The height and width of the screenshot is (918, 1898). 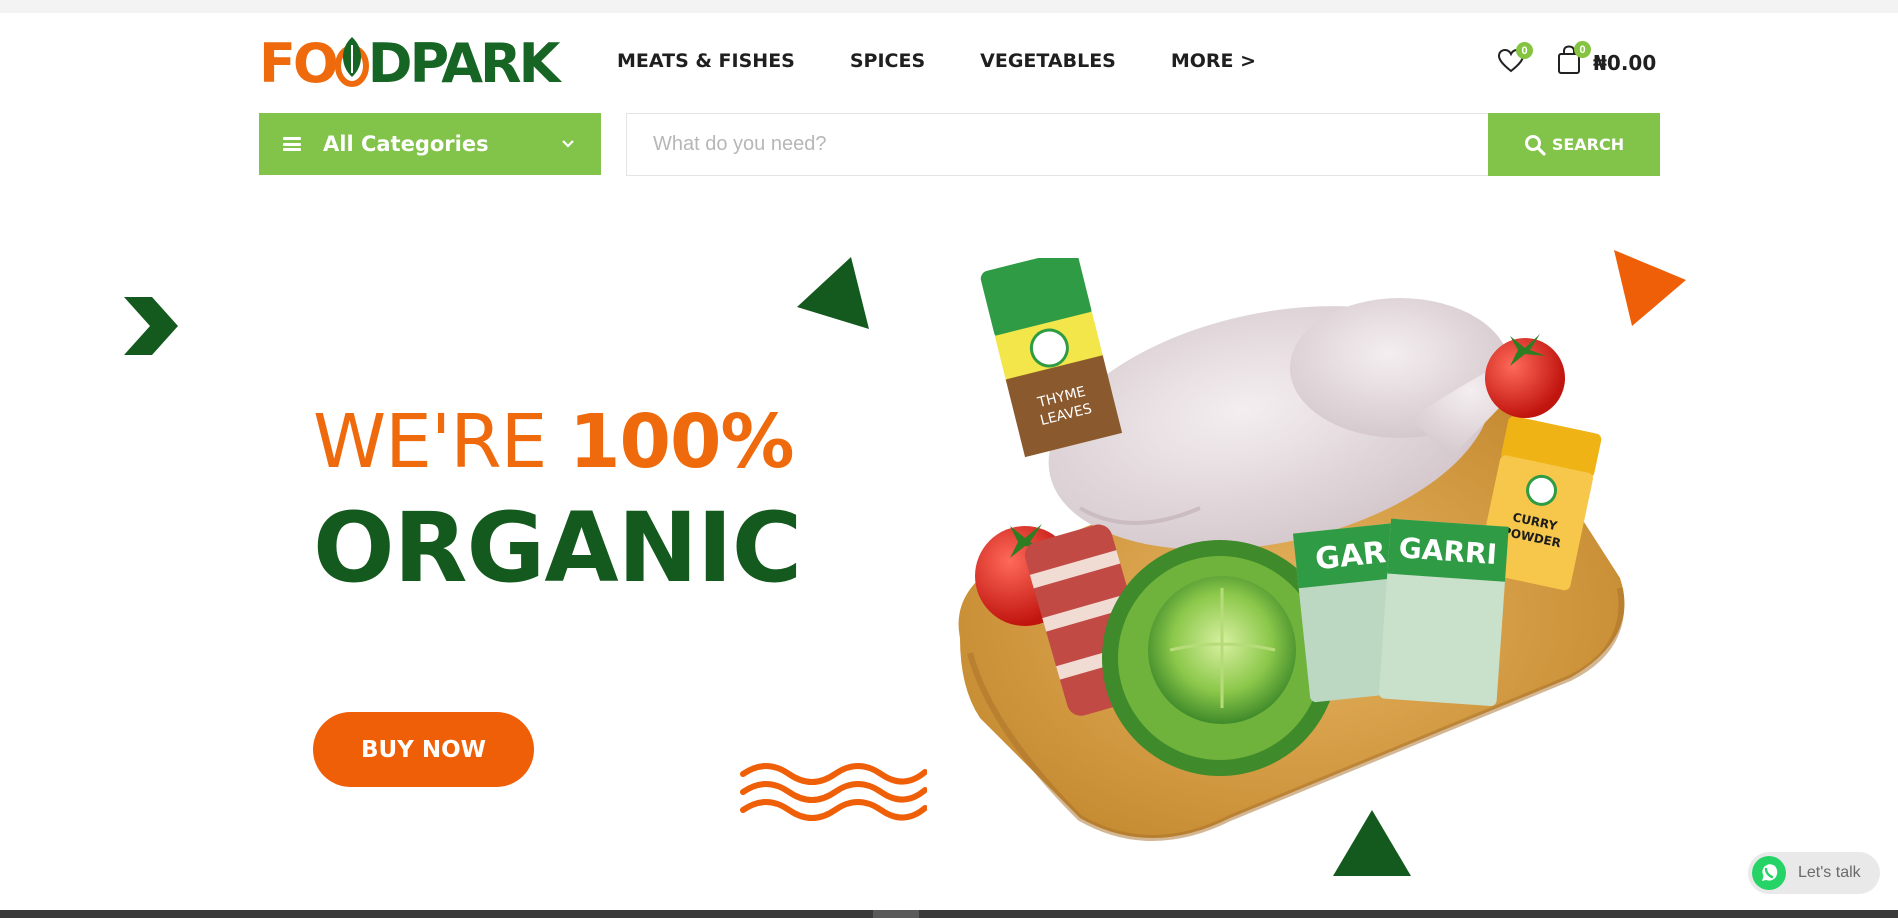 I want to click on main-nav: MEATS & FISHES SPICES VEGETABLES MORE >, so click(x=936, y=61).